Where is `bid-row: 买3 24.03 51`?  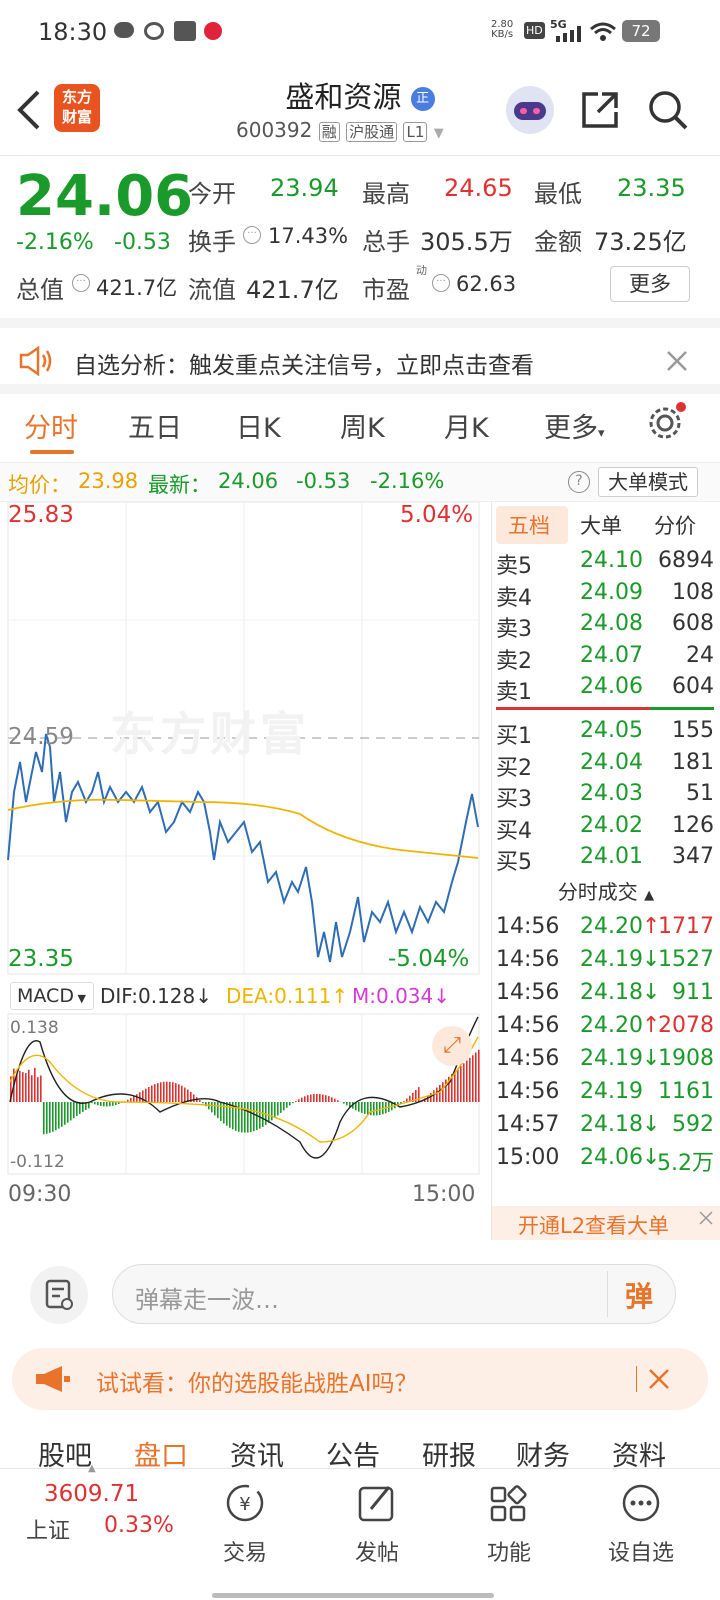 bid-row: 买3 24.03 51 is located at coordinates (607, 797).